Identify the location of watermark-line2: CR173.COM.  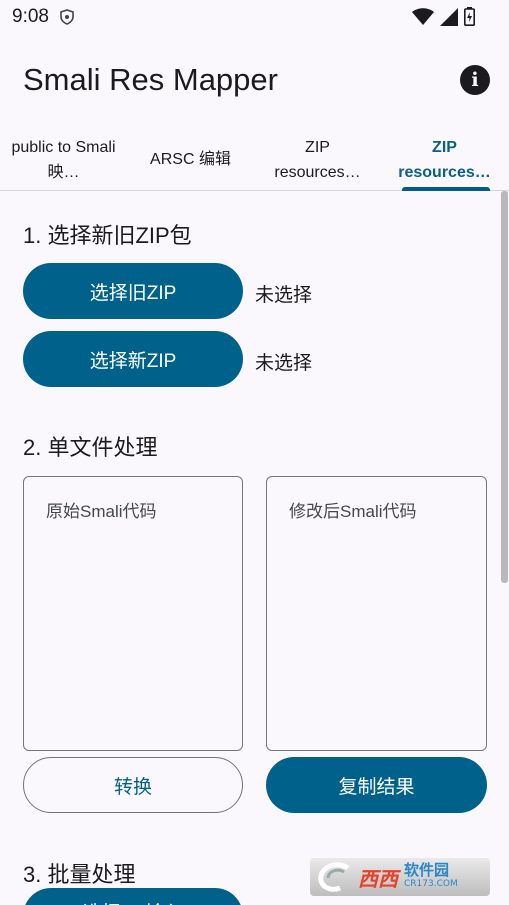
(431, 884).